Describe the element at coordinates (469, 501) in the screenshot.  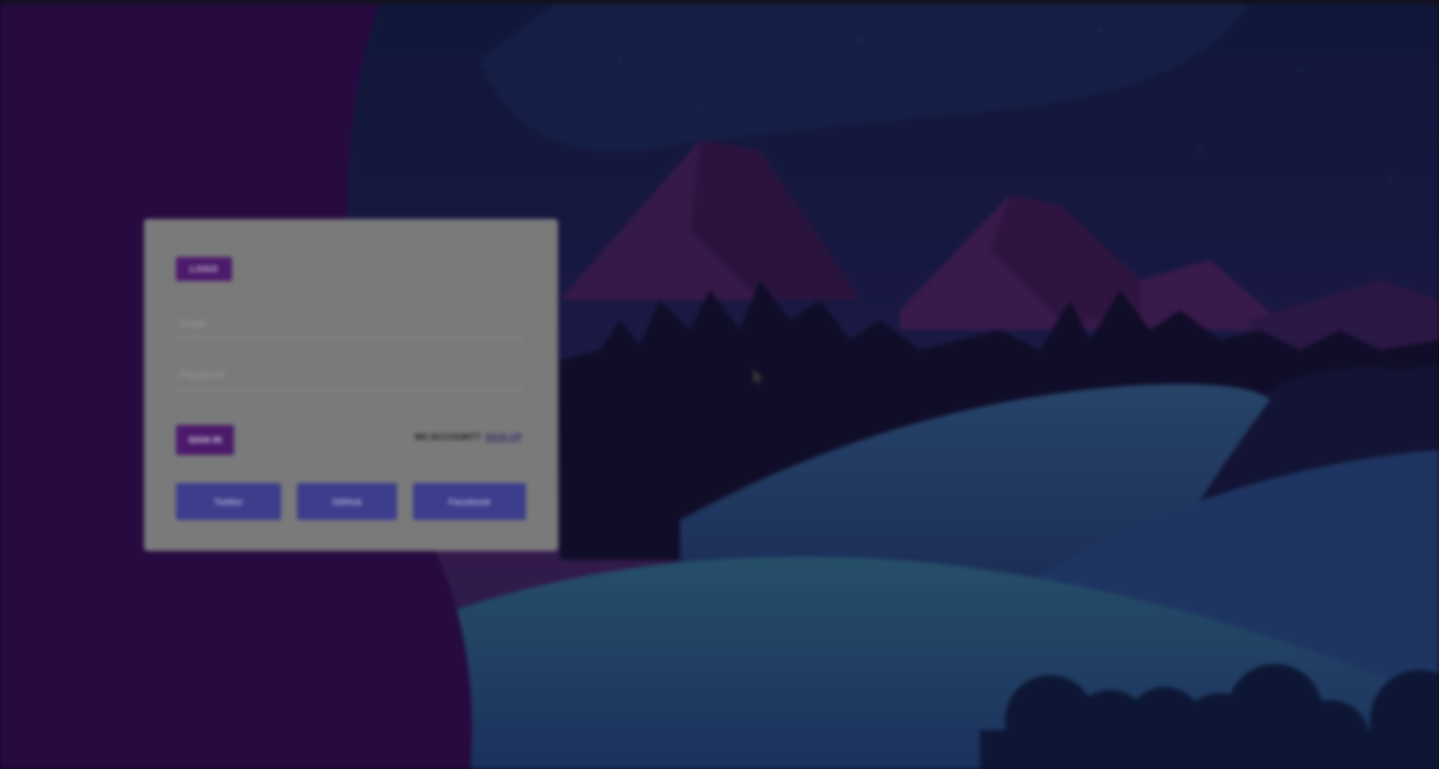
I see `facebook-login-button: Facebook` at that location.